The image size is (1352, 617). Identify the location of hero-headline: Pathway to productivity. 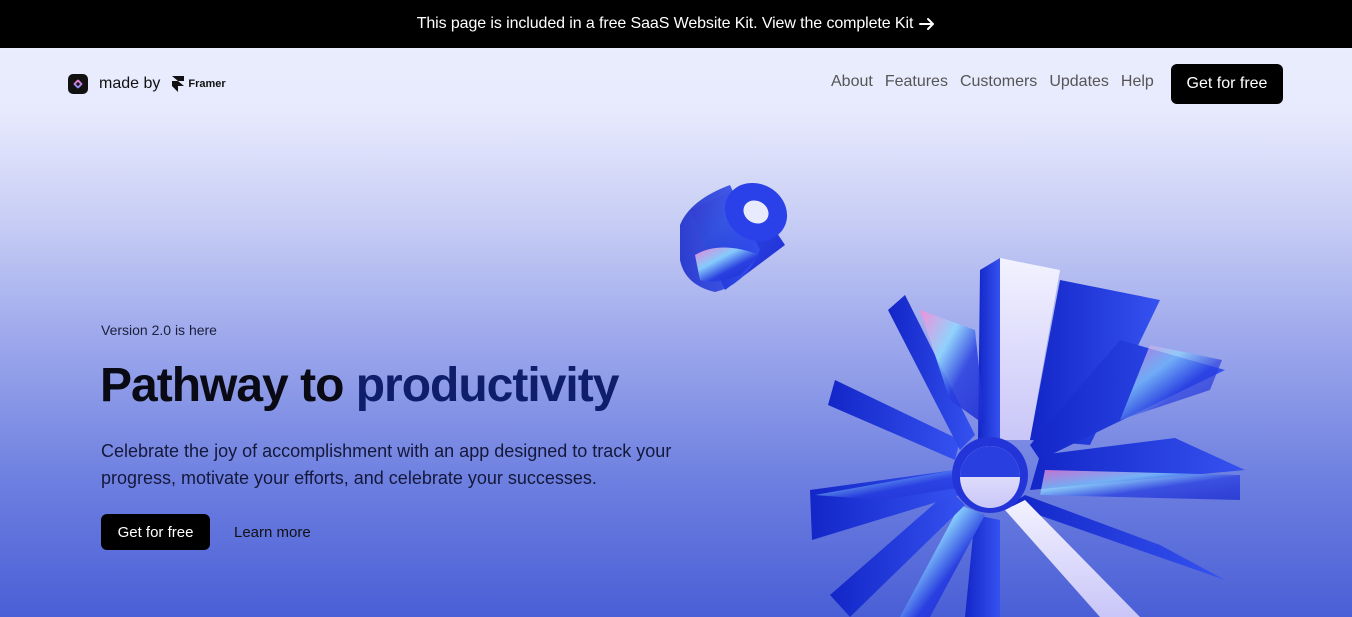
(360, 385).